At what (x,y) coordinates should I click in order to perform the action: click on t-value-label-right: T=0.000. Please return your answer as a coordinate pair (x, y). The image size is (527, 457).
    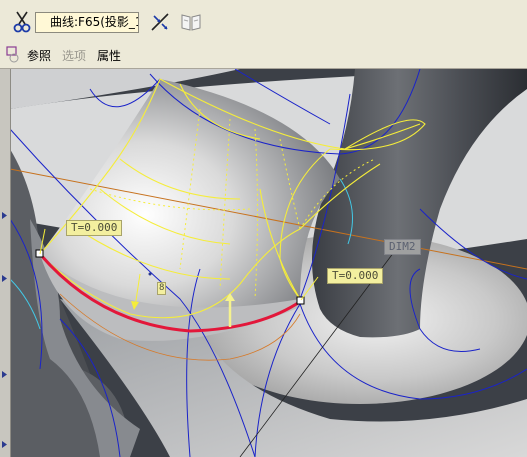
    Looking at the image, I should click on (355, 276).